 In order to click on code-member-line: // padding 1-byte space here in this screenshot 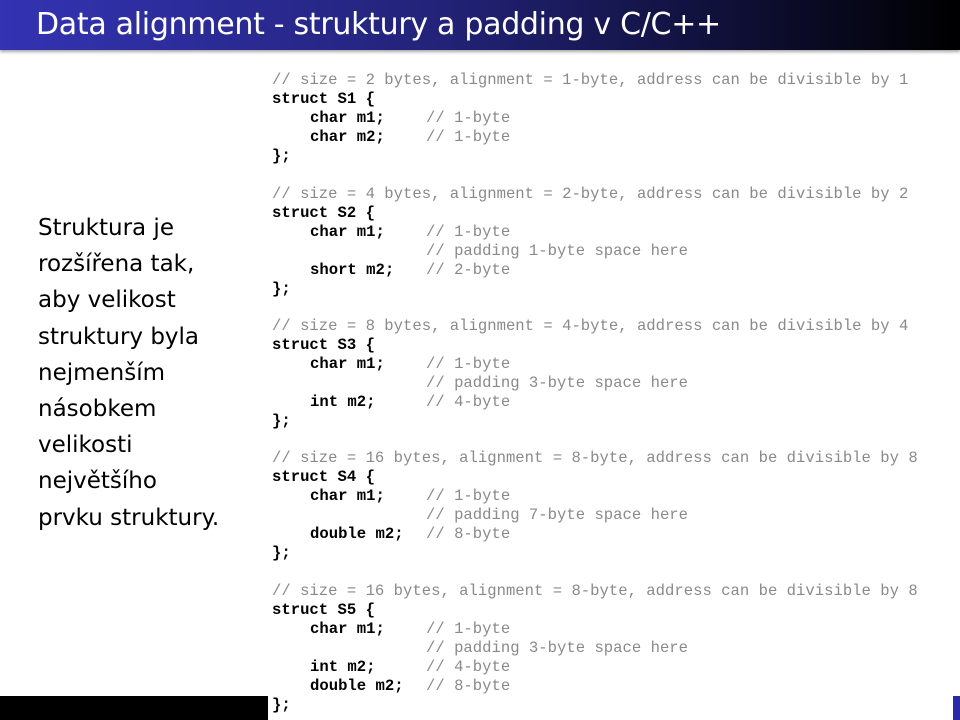, I will do `click(480, 251)`.